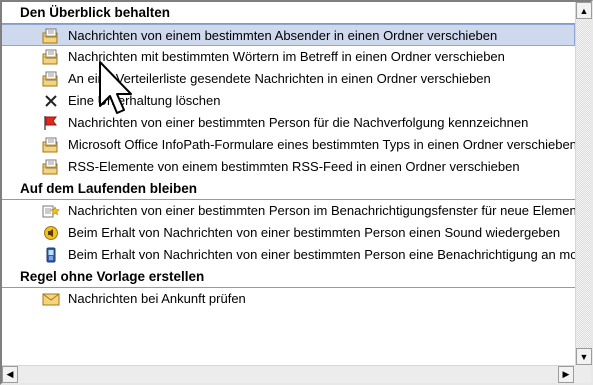 The image size is (593, 385). What do you see at coordinates (583, 374) in the screenshot?
I see `scrollbar-corner` at bounding box center [583, 374].